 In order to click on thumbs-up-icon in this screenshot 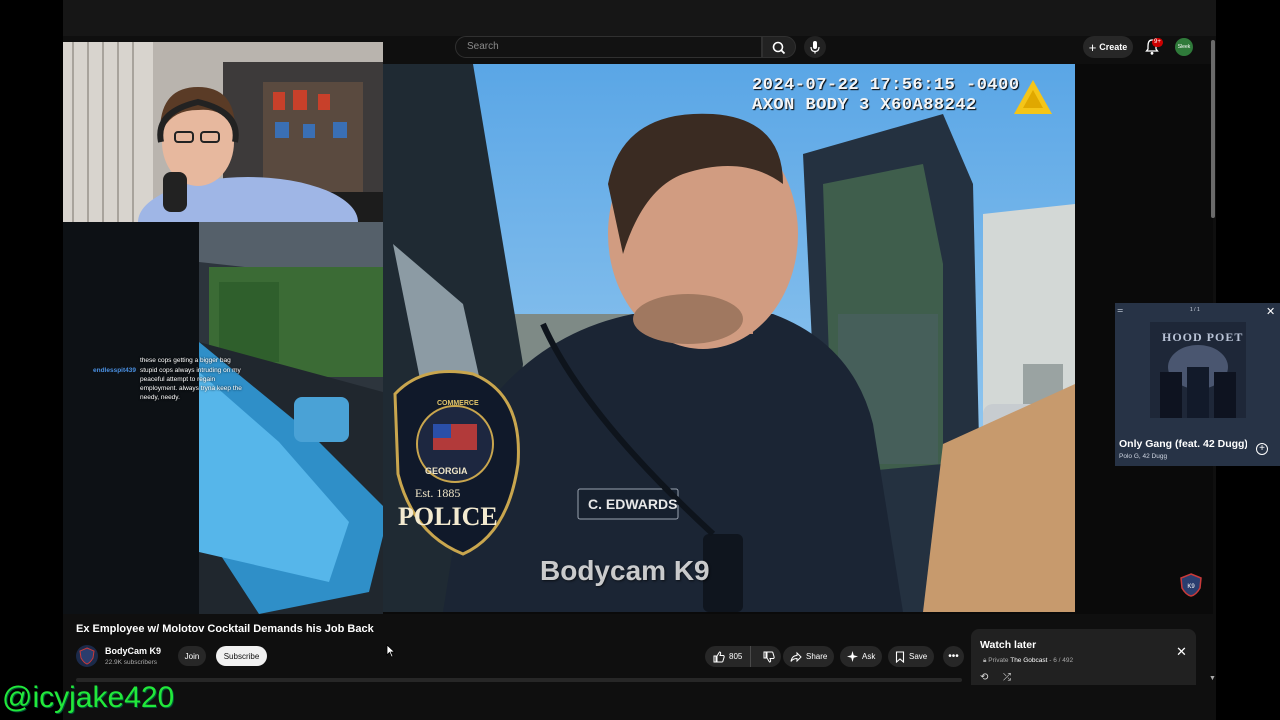, I will do `click(719, 656)`.